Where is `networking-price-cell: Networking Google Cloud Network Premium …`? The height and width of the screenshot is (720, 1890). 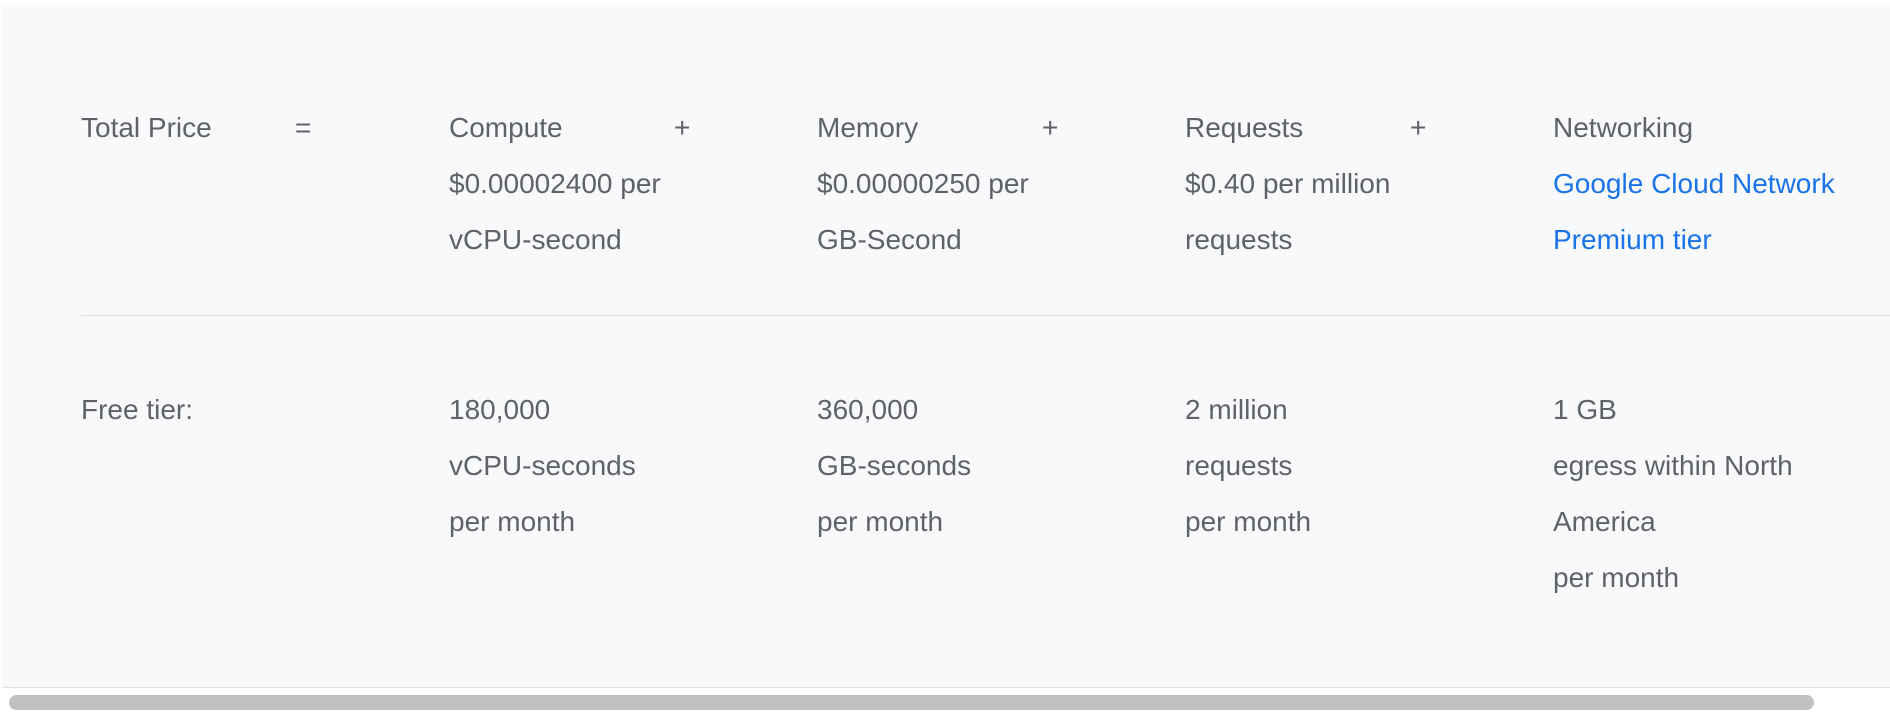
networking-price-cell: Networking Google Cloud Network Premium … is located at coordinates (1694, 184).